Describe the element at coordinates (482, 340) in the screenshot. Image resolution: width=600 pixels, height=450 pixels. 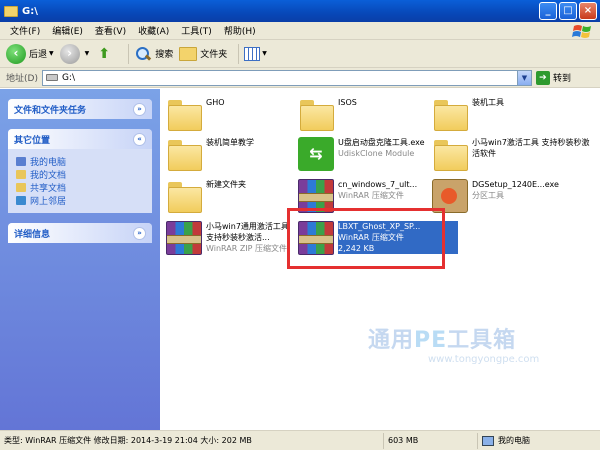
I see `watermark-part: 工具箱` at that location.